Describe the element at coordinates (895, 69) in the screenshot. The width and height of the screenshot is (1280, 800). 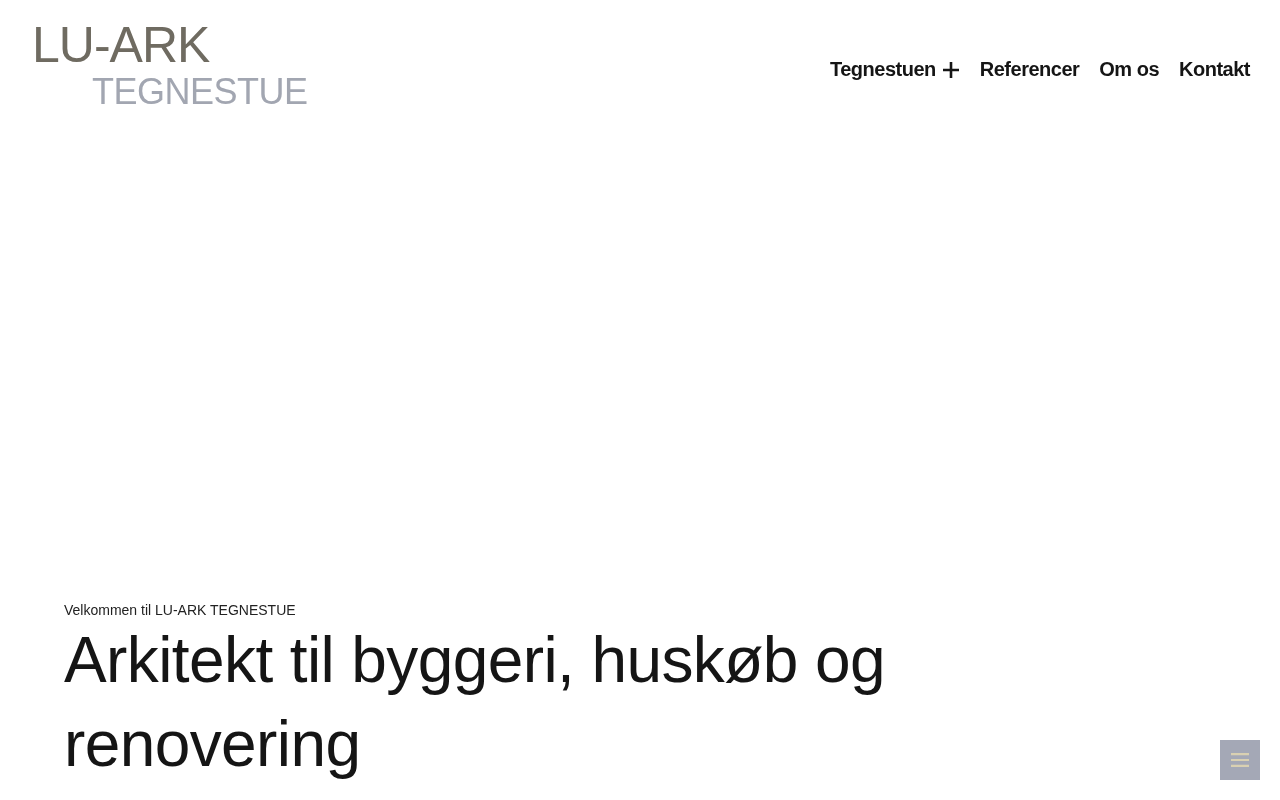
I see `nav-link: Tegnestuen` at that location.